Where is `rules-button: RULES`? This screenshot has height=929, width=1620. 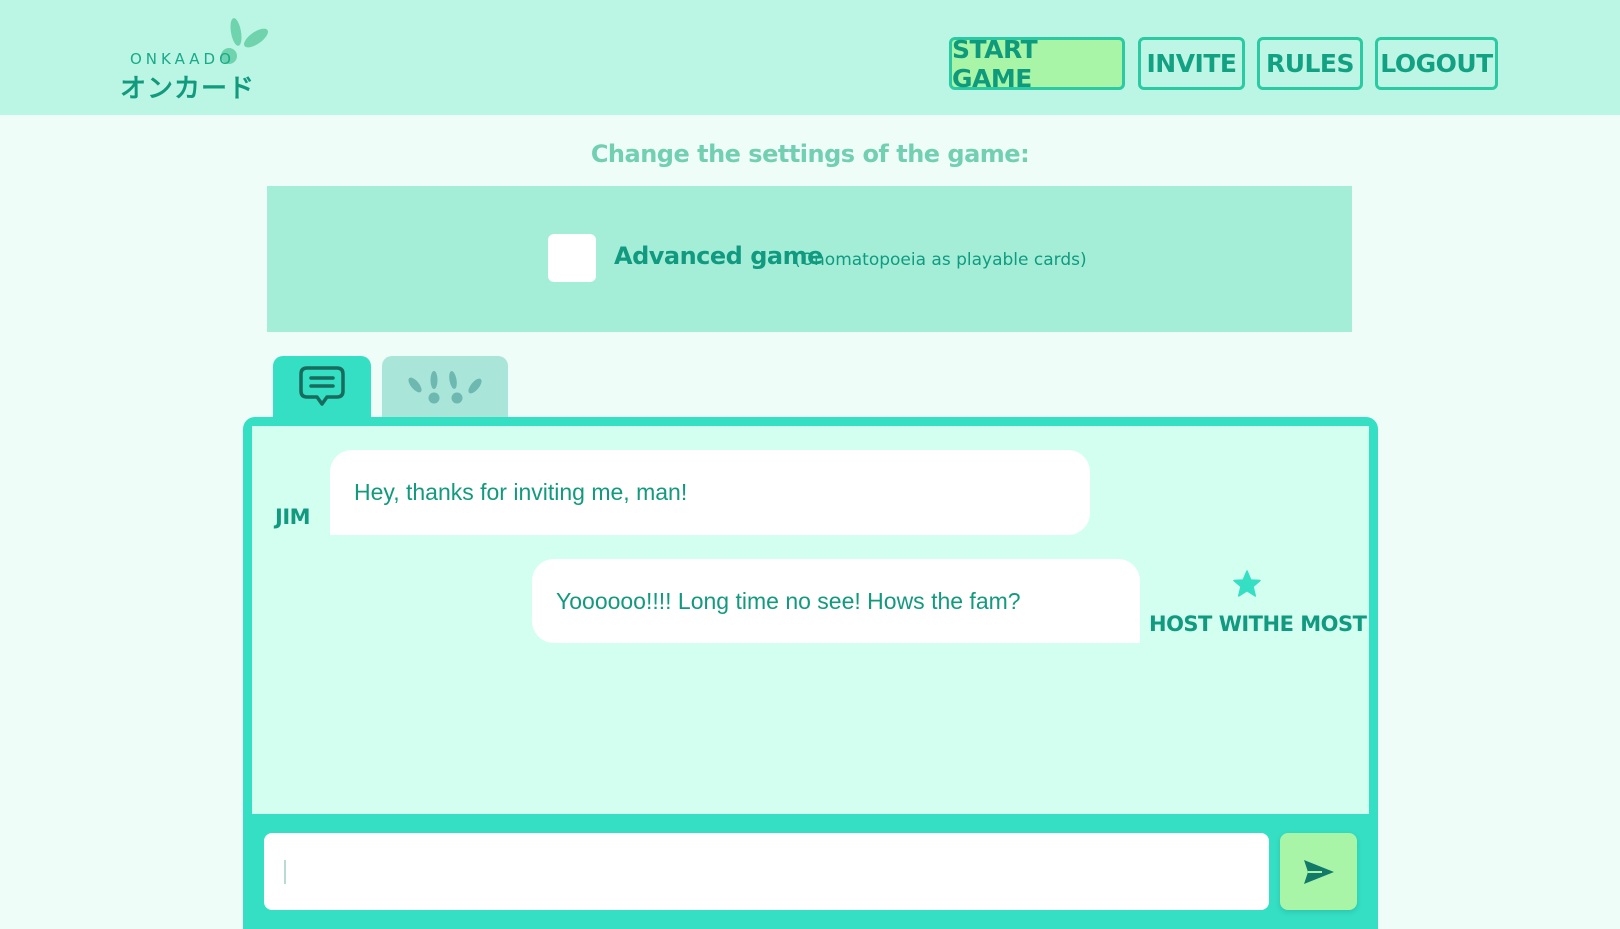
rules-button: RULES is located at coordinates (1310, 63).